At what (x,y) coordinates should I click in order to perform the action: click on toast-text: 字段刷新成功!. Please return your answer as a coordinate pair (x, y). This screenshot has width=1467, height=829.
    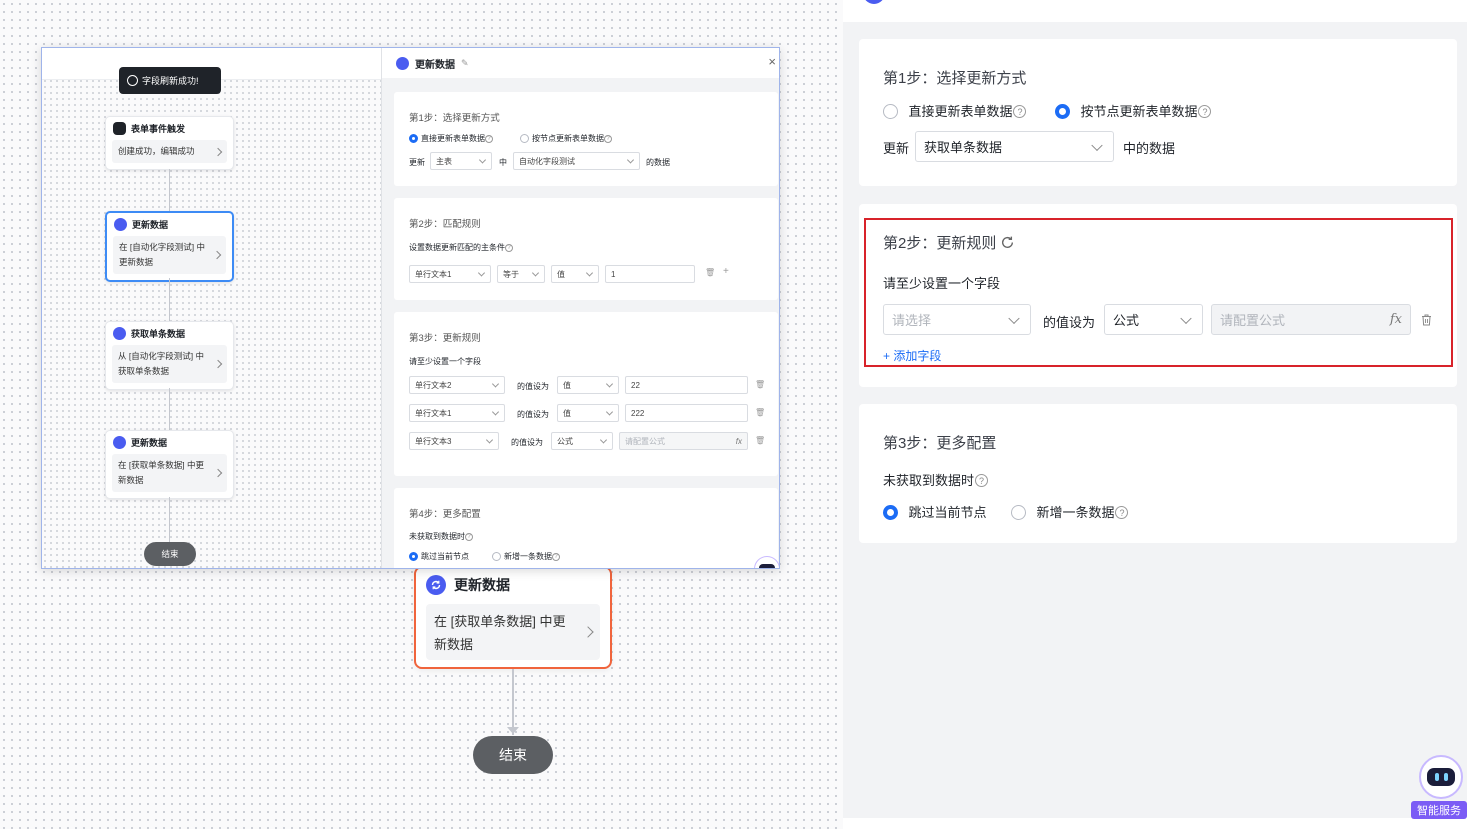
    Looking at the image, I should click on (170, 81).